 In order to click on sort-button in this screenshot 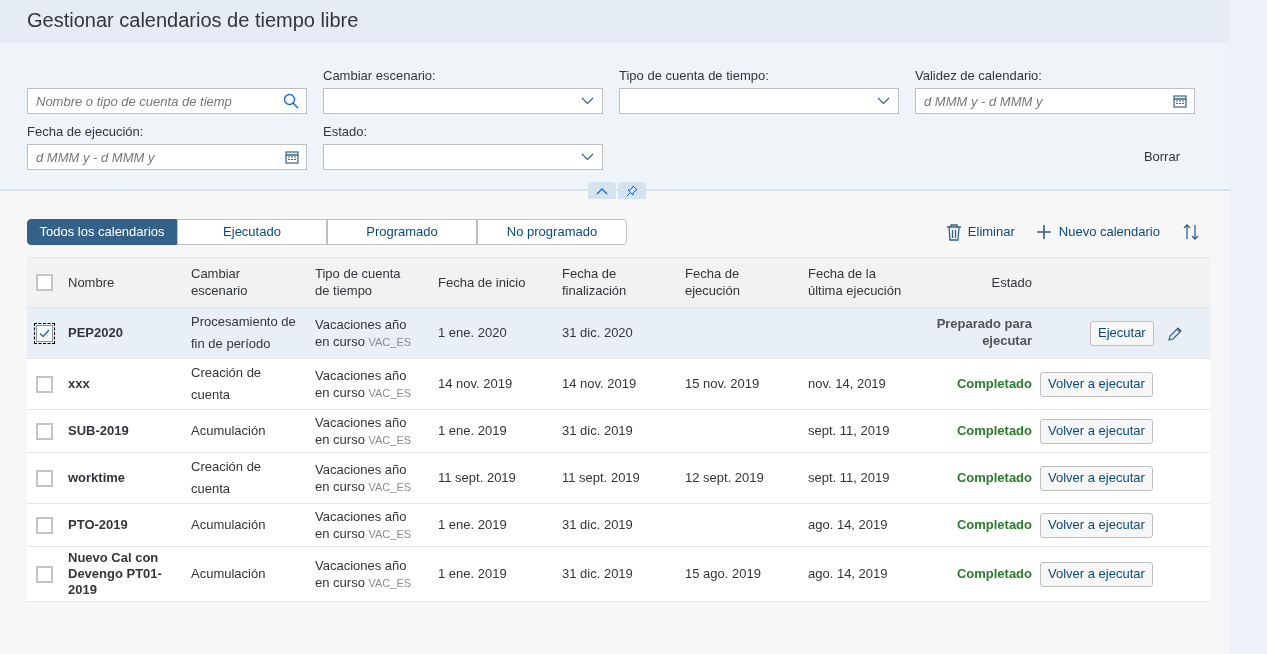, I will do `click(1191, 232)`.